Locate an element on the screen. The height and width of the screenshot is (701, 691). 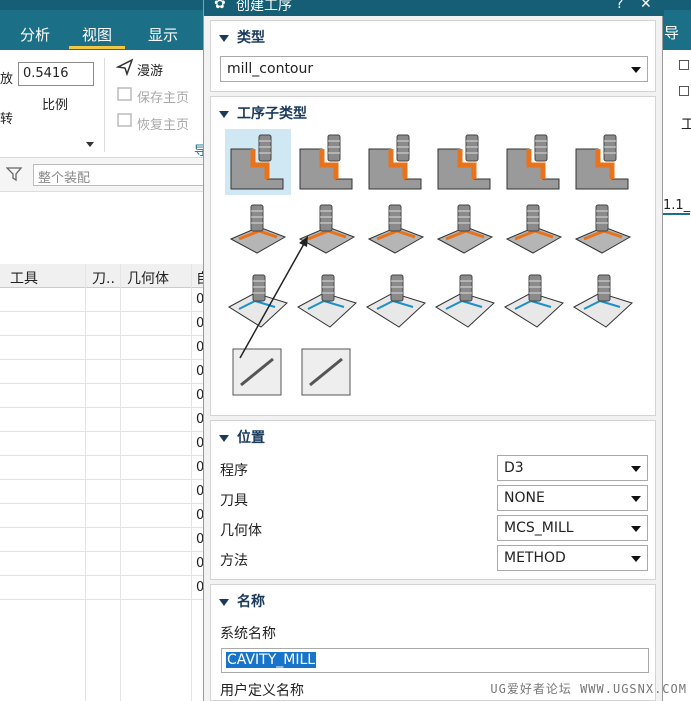
watermark: UG爱好者论坛 WWW.UGSNX.COM is located at coordinates (588, 689).